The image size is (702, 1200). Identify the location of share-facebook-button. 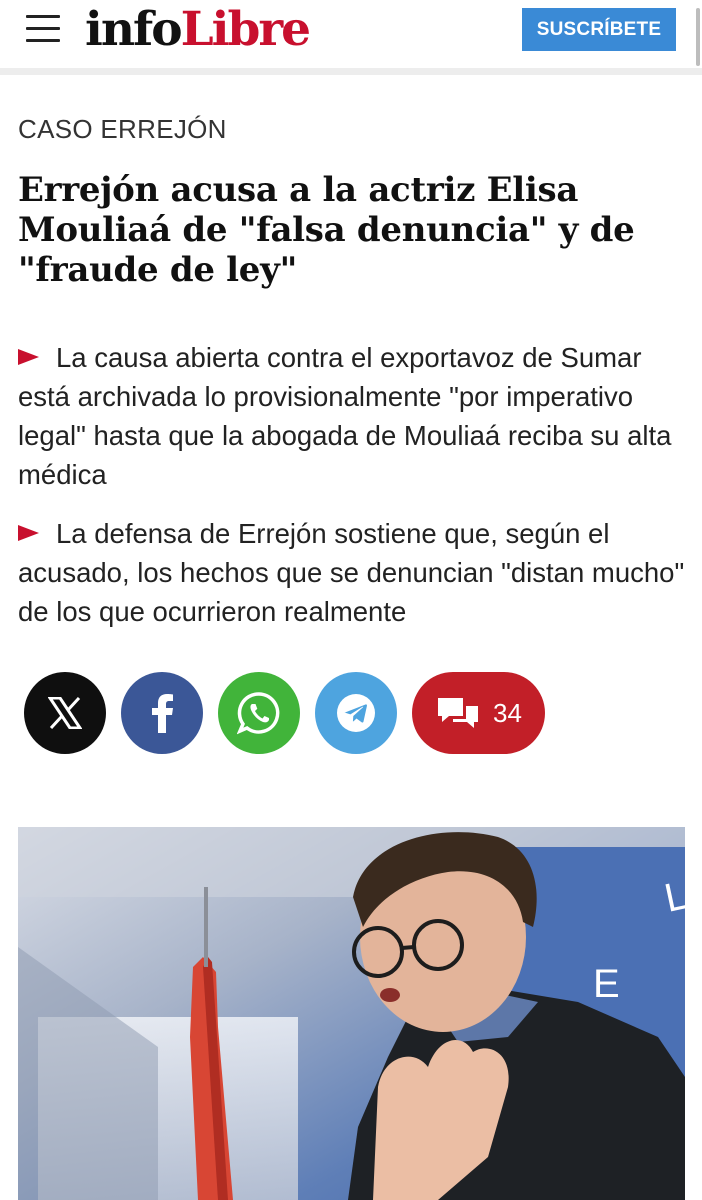
(162, 713).